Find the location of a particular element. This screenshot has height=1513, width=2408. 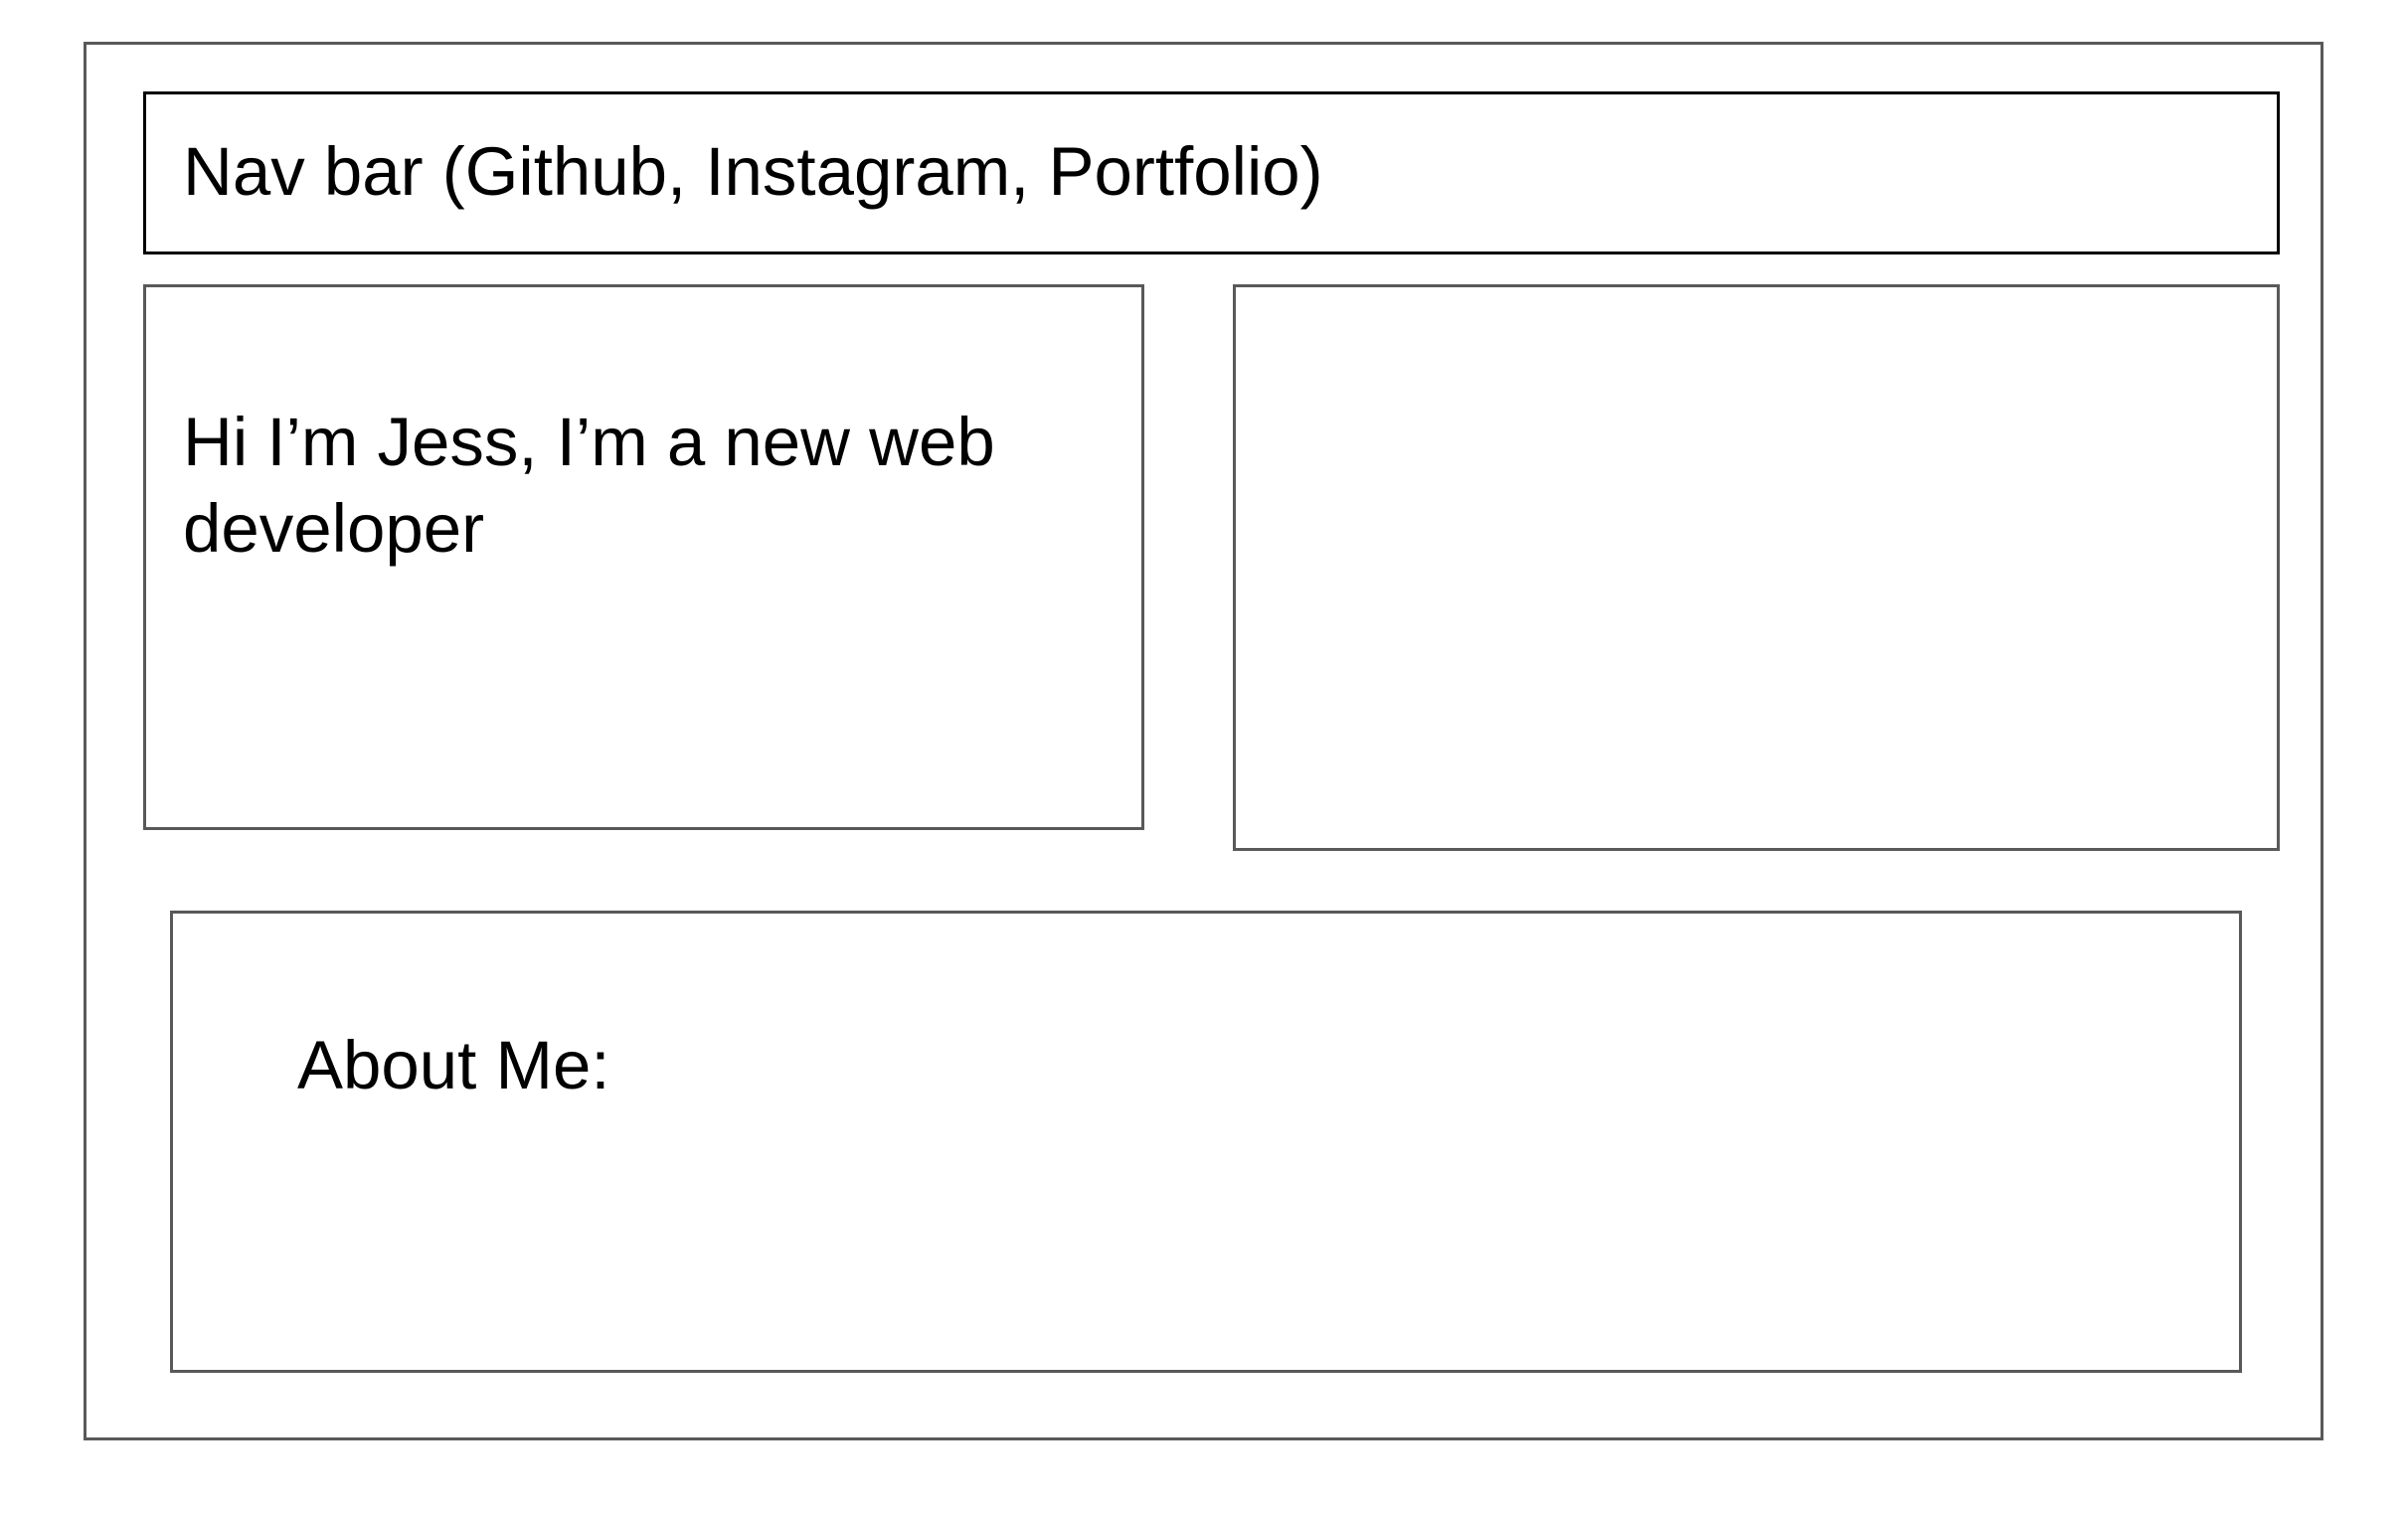

about-me-label: About Me: is located at coordinates (453, 1065).